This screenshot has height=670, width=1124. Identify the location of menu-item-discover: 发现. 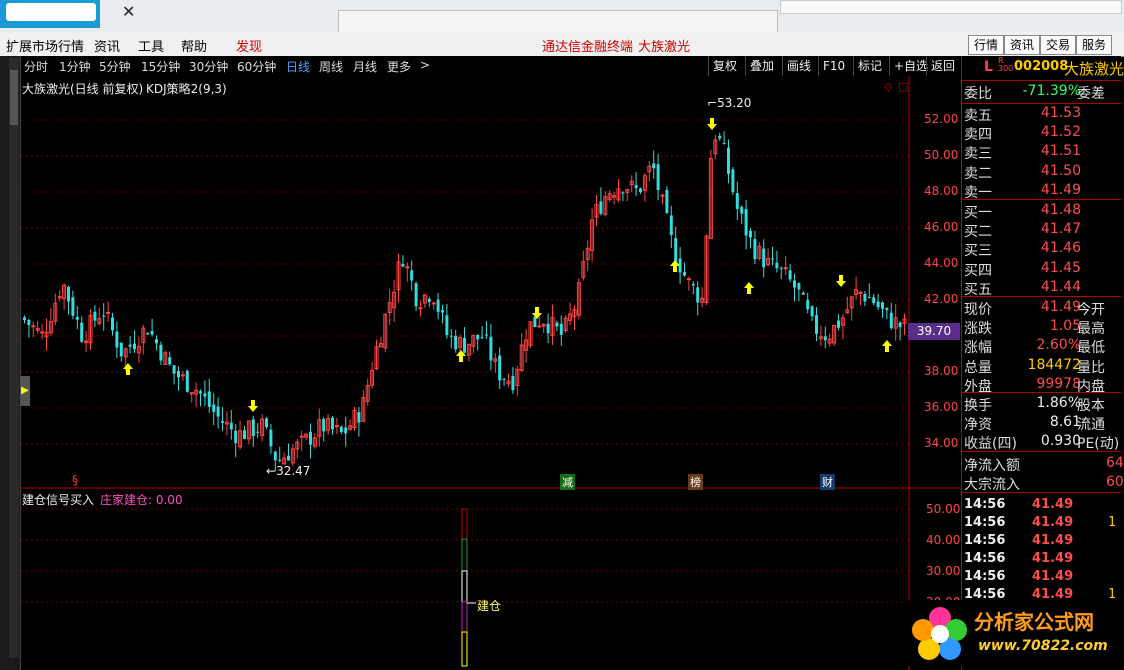
(249, 45).